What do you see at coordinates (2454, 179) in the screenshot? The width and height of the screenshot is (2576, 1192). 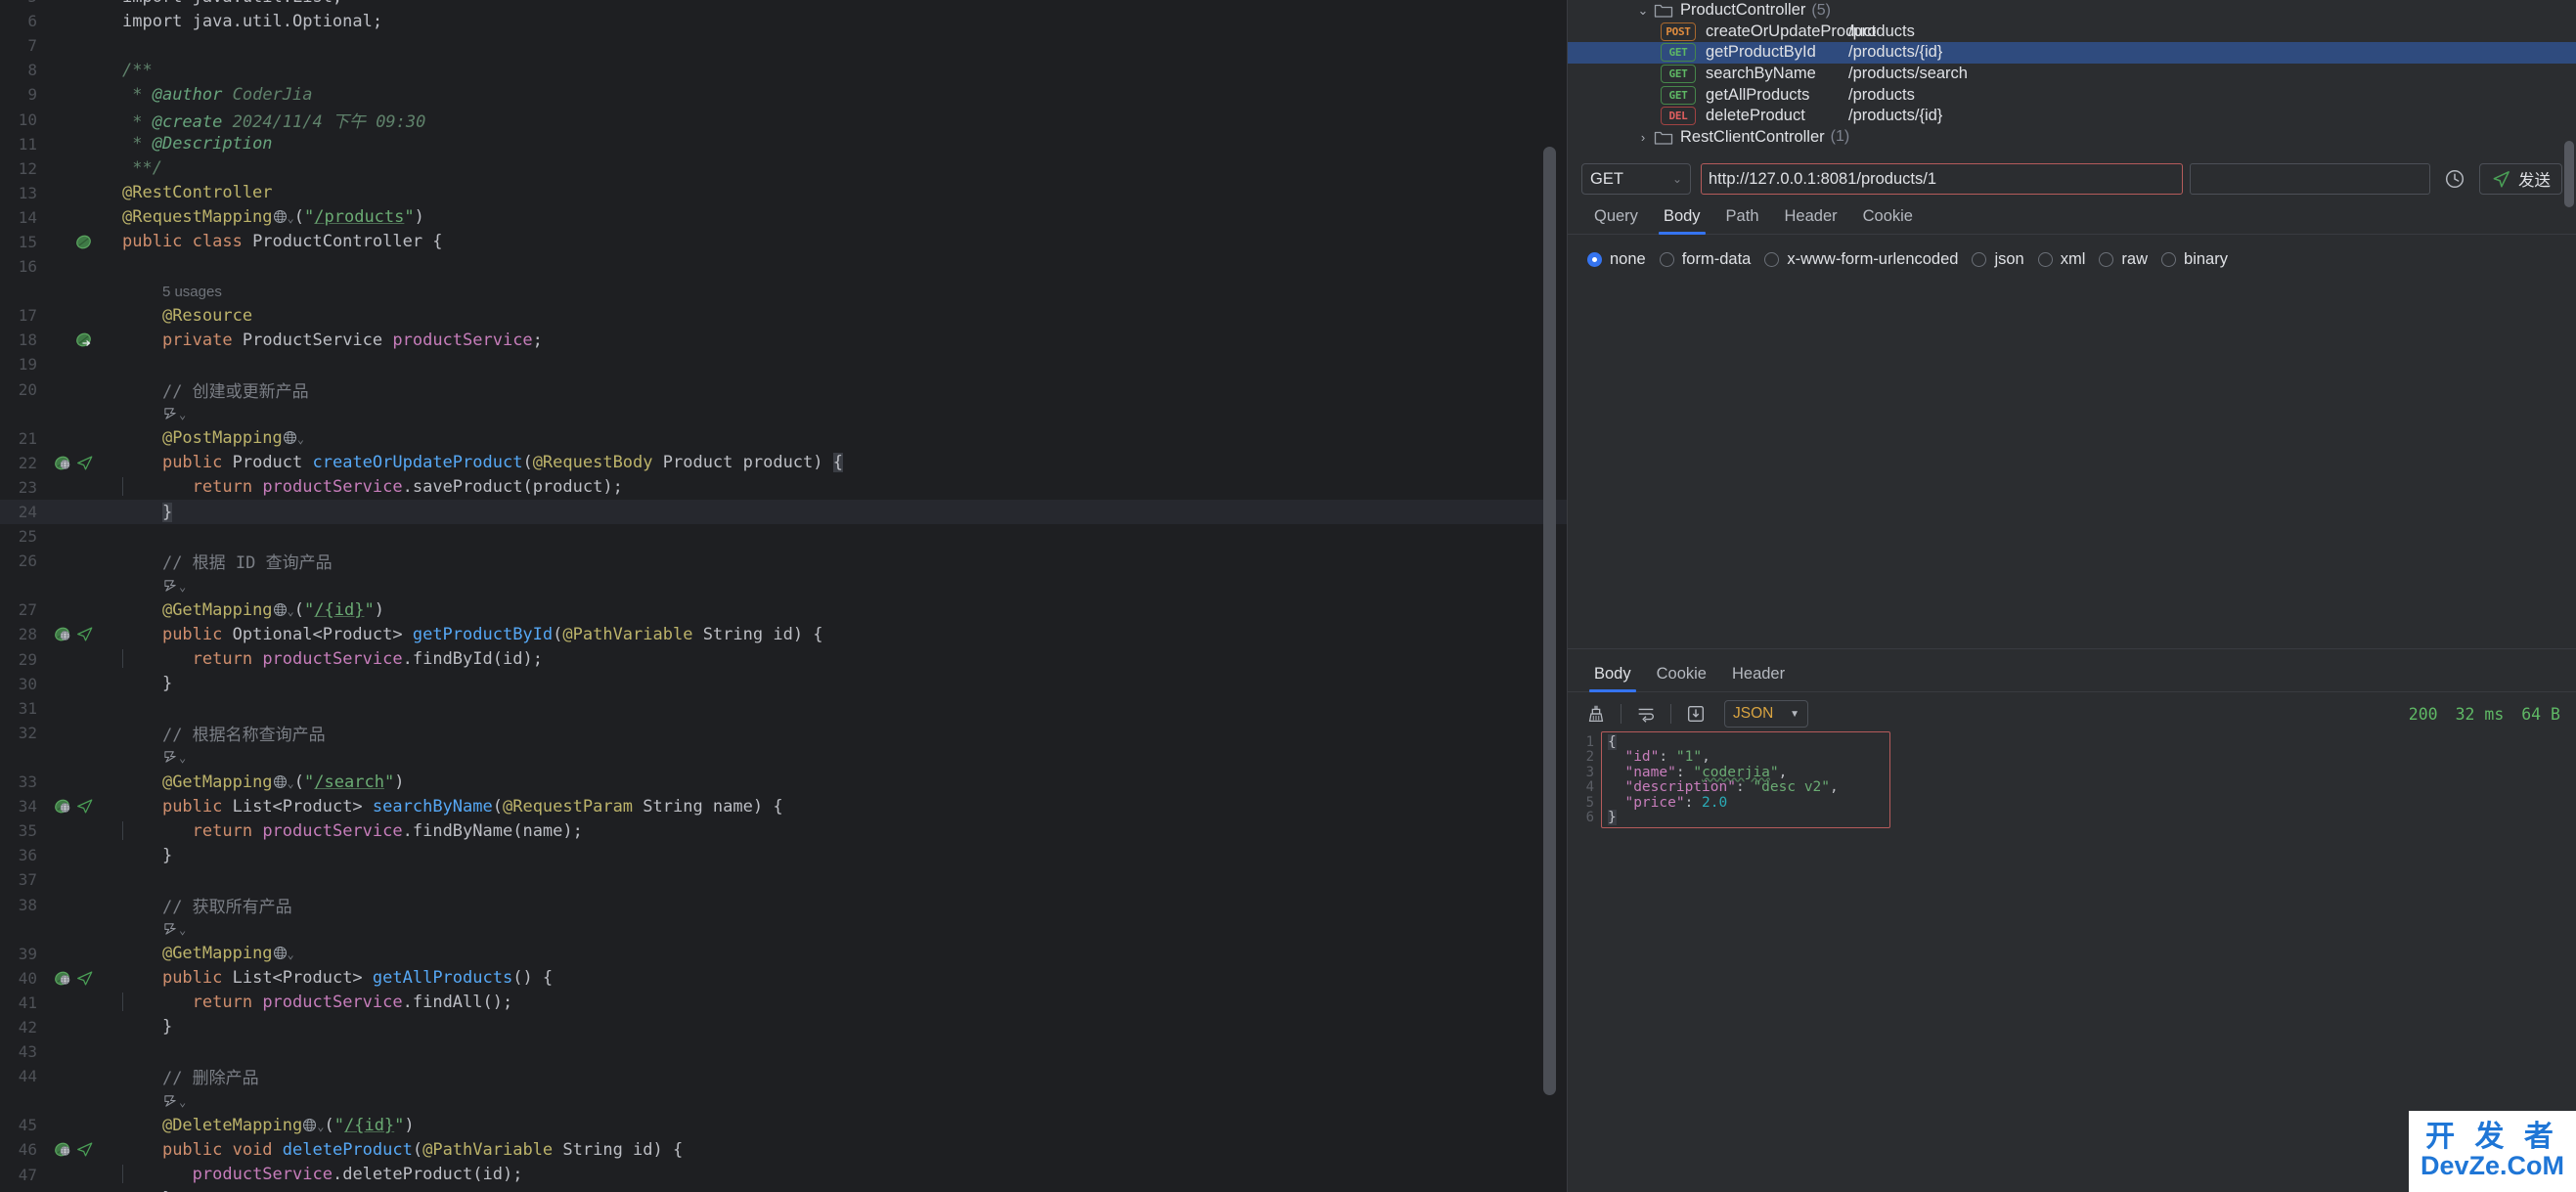 I see `history-icon` at bounding box center [2454, 179].